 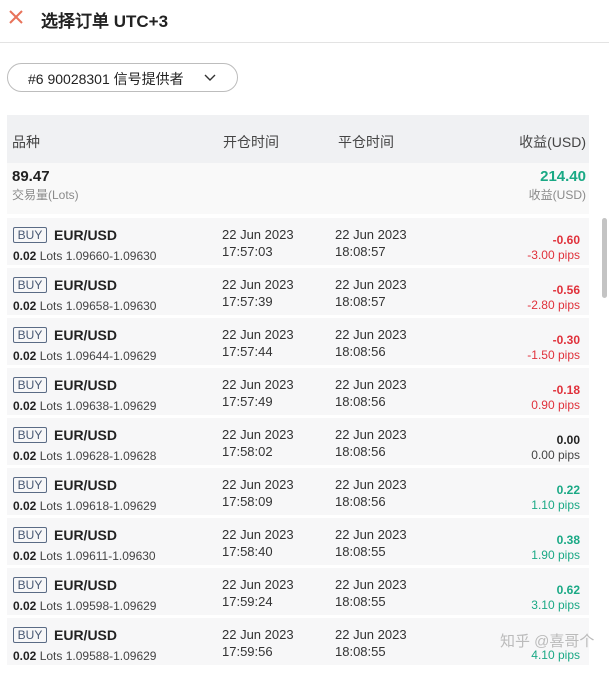 I want to click on column-close-time: 平仓时间, so click(x=366, y=142).